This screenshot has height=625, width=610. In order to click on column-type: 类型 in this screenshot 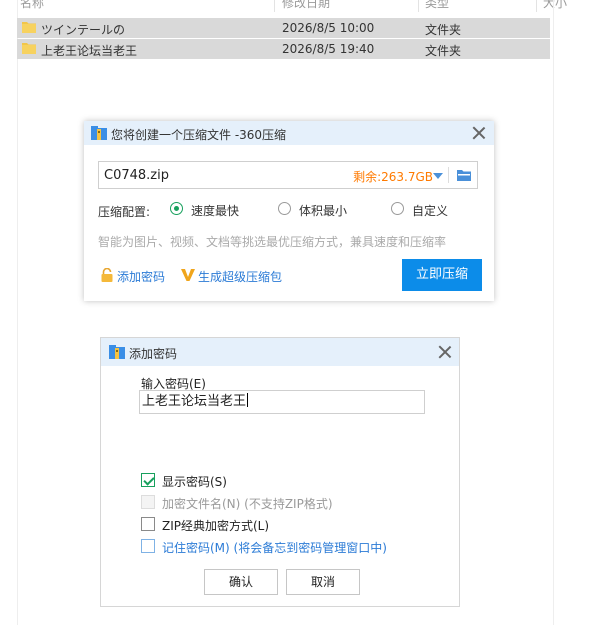, I will do `click(437, 5)`.